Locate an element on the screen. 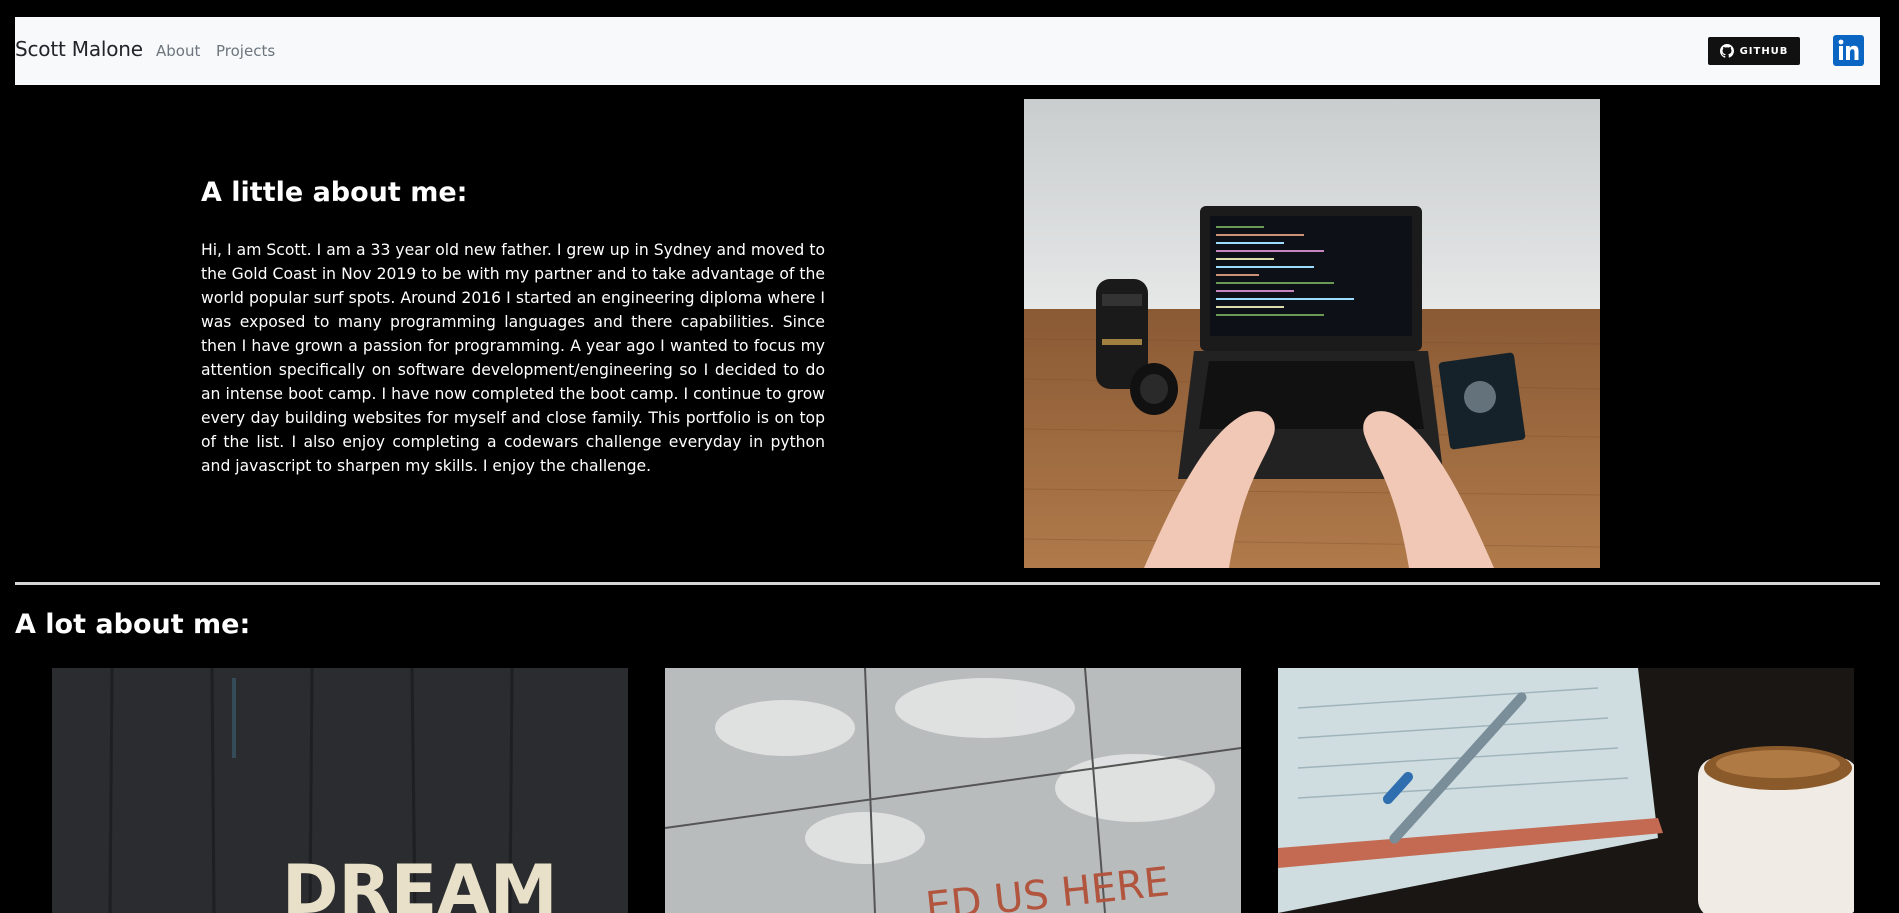  card-led-us-here-image: ED US HERE is located at coordinates (953, 790).